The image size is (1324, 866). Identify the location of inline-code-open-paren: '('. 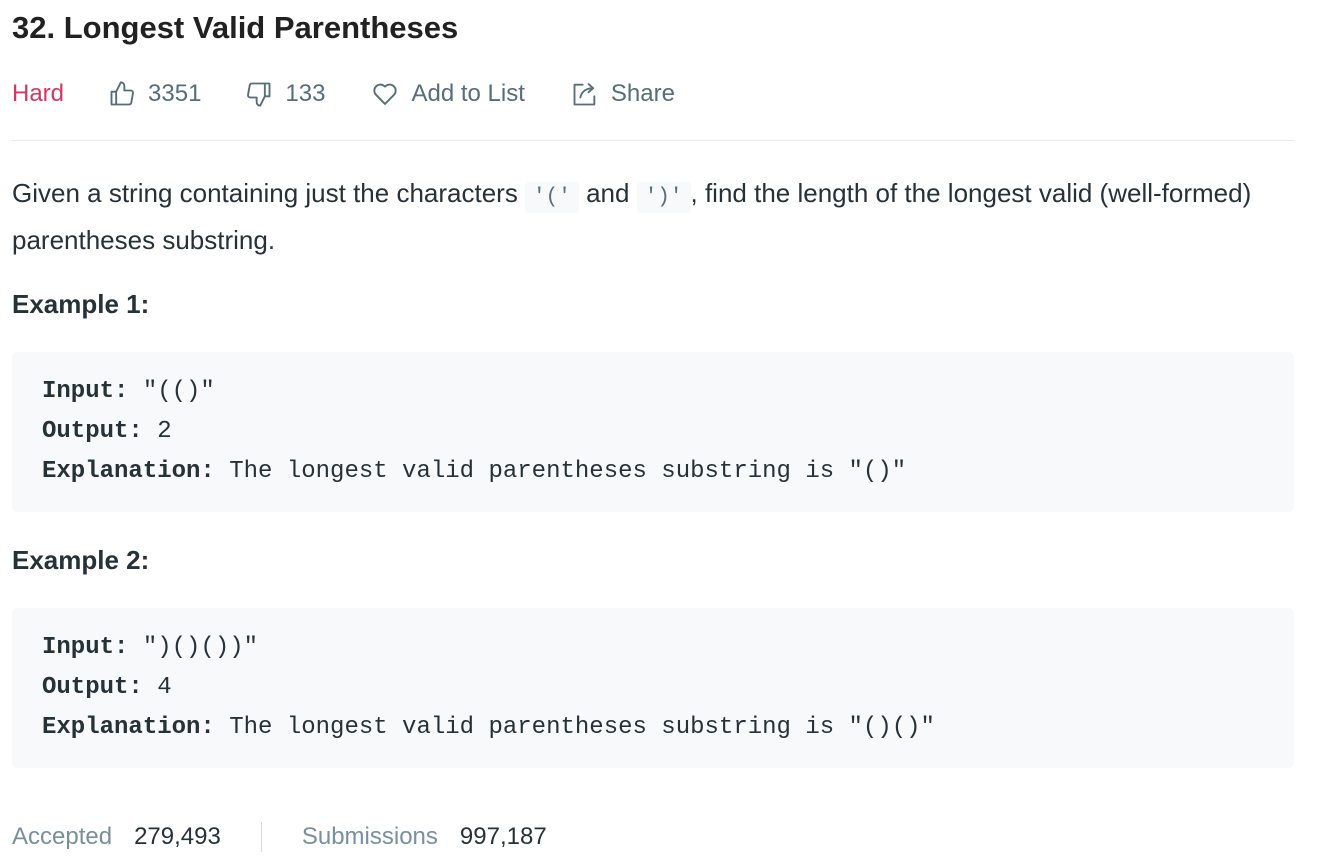
(552, 197).